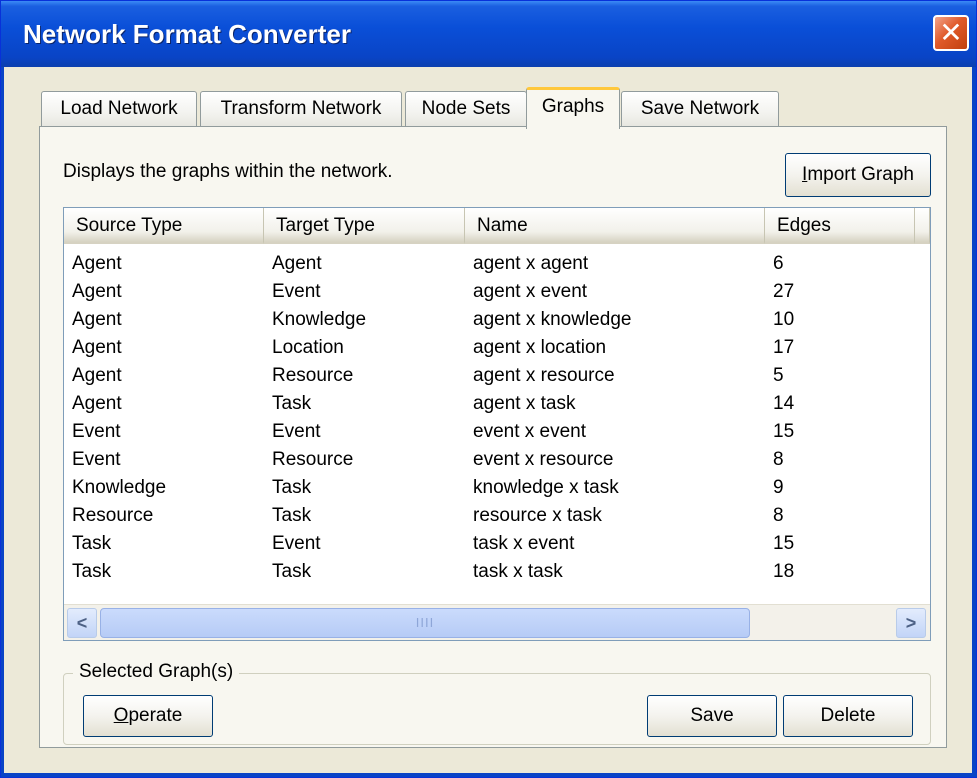  Describe the element at coordinates (530, 431) in the screenshot. I see `table-cell: event x event` at that location.